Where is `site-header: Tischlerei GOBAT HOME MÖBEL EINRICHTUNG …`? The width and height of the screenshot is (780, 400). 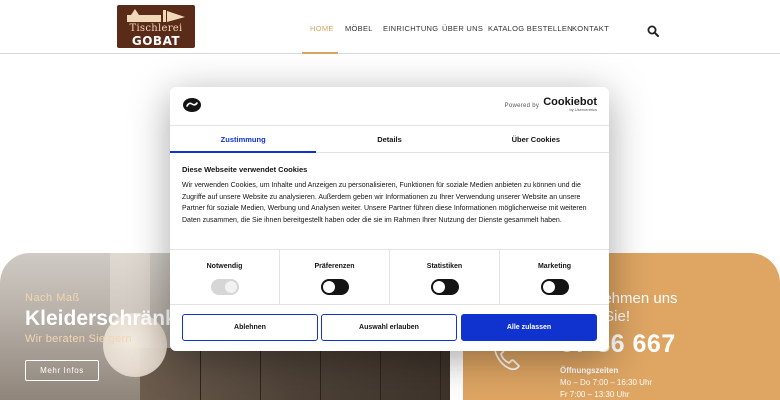
site-header: Tischlerei GOBAT HOME MÖBEL EINRICHTUNG … is located at coordinates (390, 27).